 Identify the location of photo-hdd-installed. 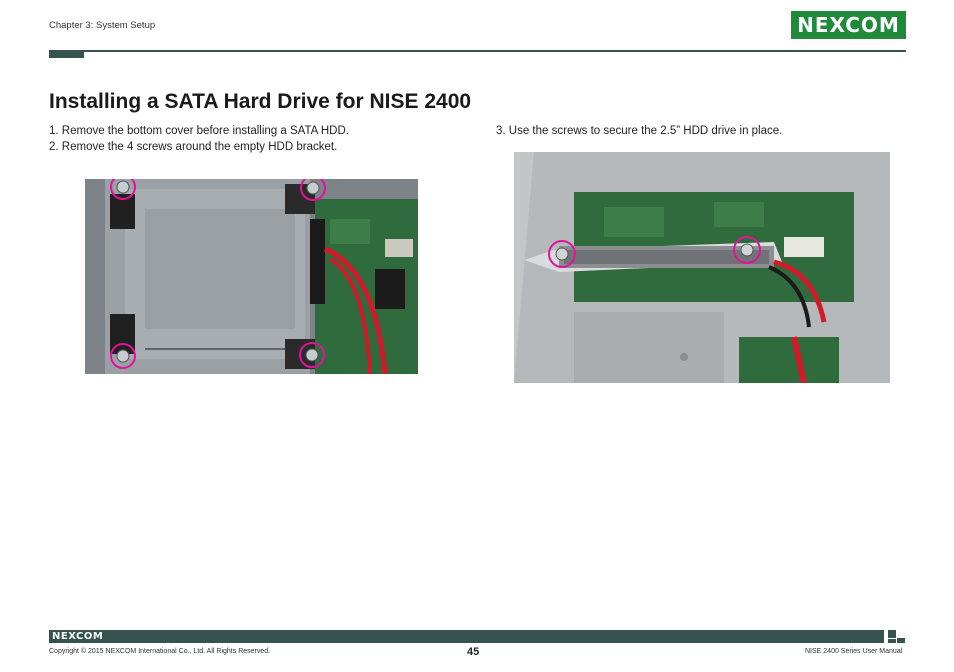
(702, 267).